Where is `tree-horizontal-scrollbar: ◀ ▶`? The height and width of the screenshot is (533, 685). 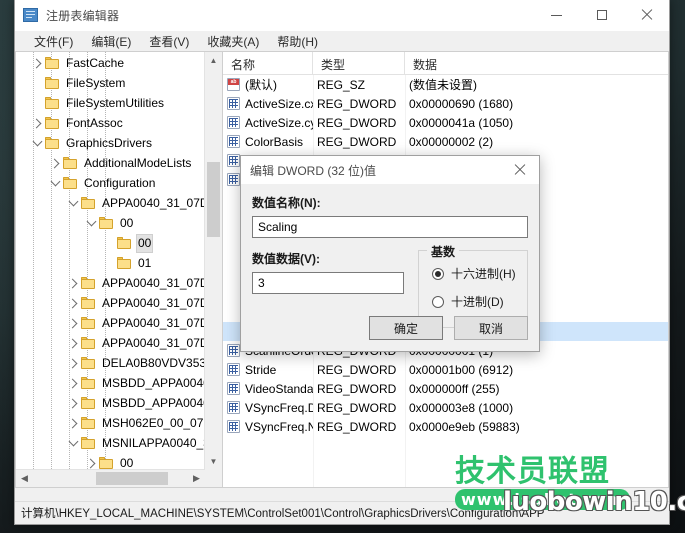 tree-horizontal-scrollbar: ◀ ▶ is located at coordinates (110, 478).